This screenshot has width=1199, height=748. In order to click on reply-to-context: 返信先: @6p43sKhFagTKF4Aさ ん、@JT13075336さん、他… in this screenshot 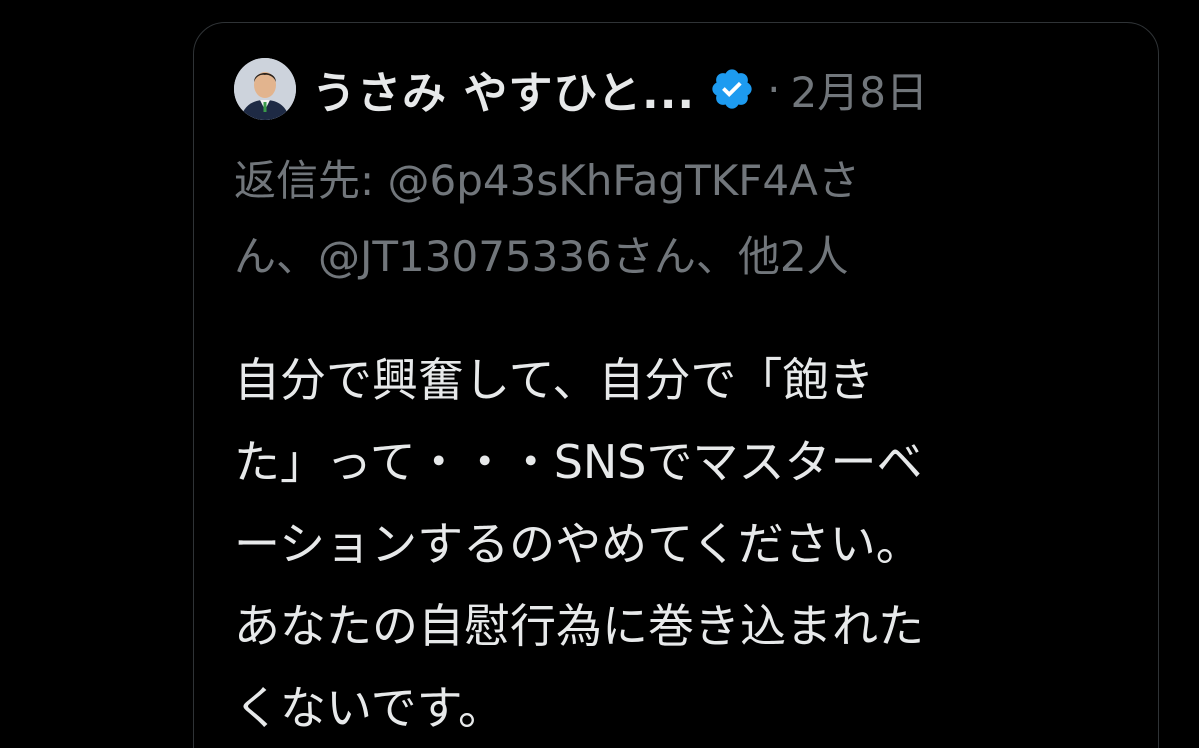, I will do `click(674, 219)`.